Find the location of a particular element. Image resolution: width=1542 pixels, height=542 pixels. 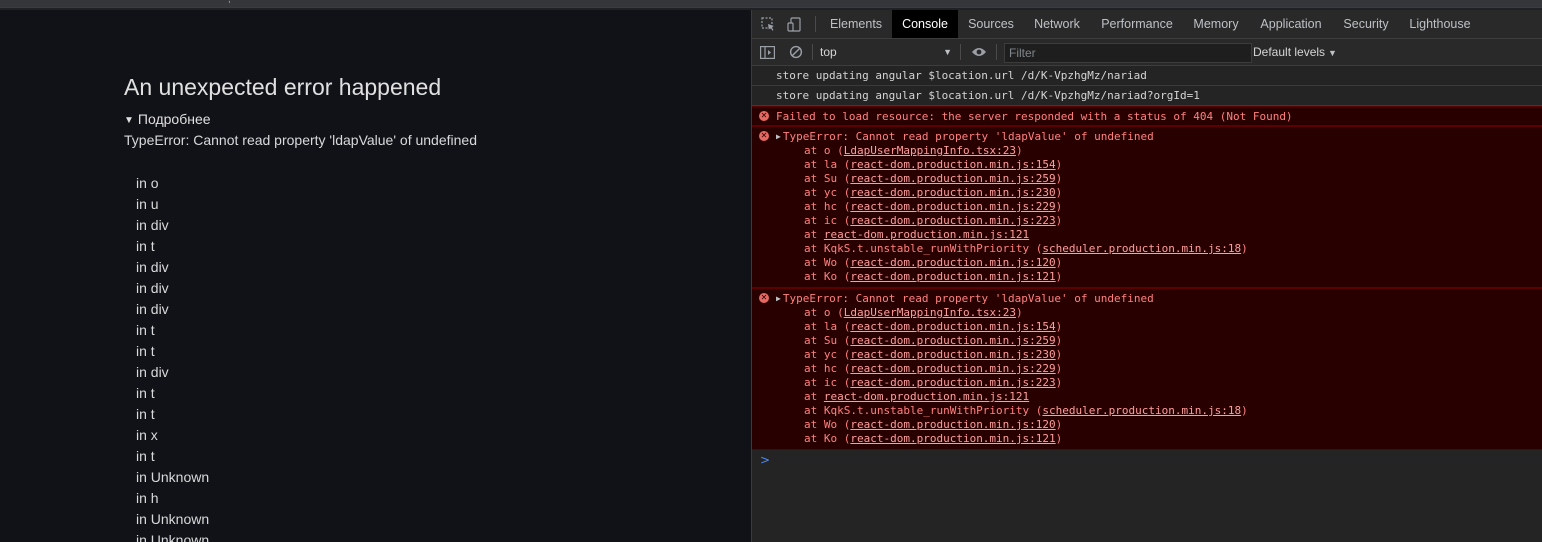

clear-console-icon is located at coordinates (796, 52).